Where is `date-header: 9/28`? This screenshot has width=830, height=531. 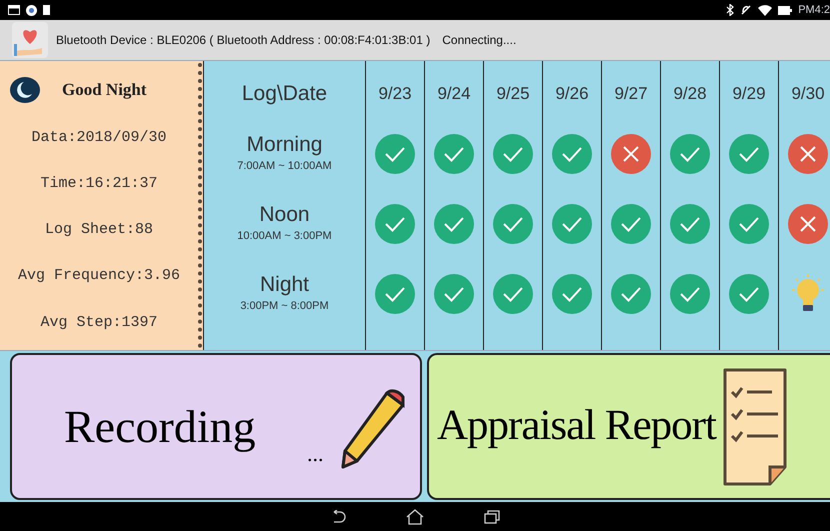
date-header: 9/28 is located at coordinates (690, 93).